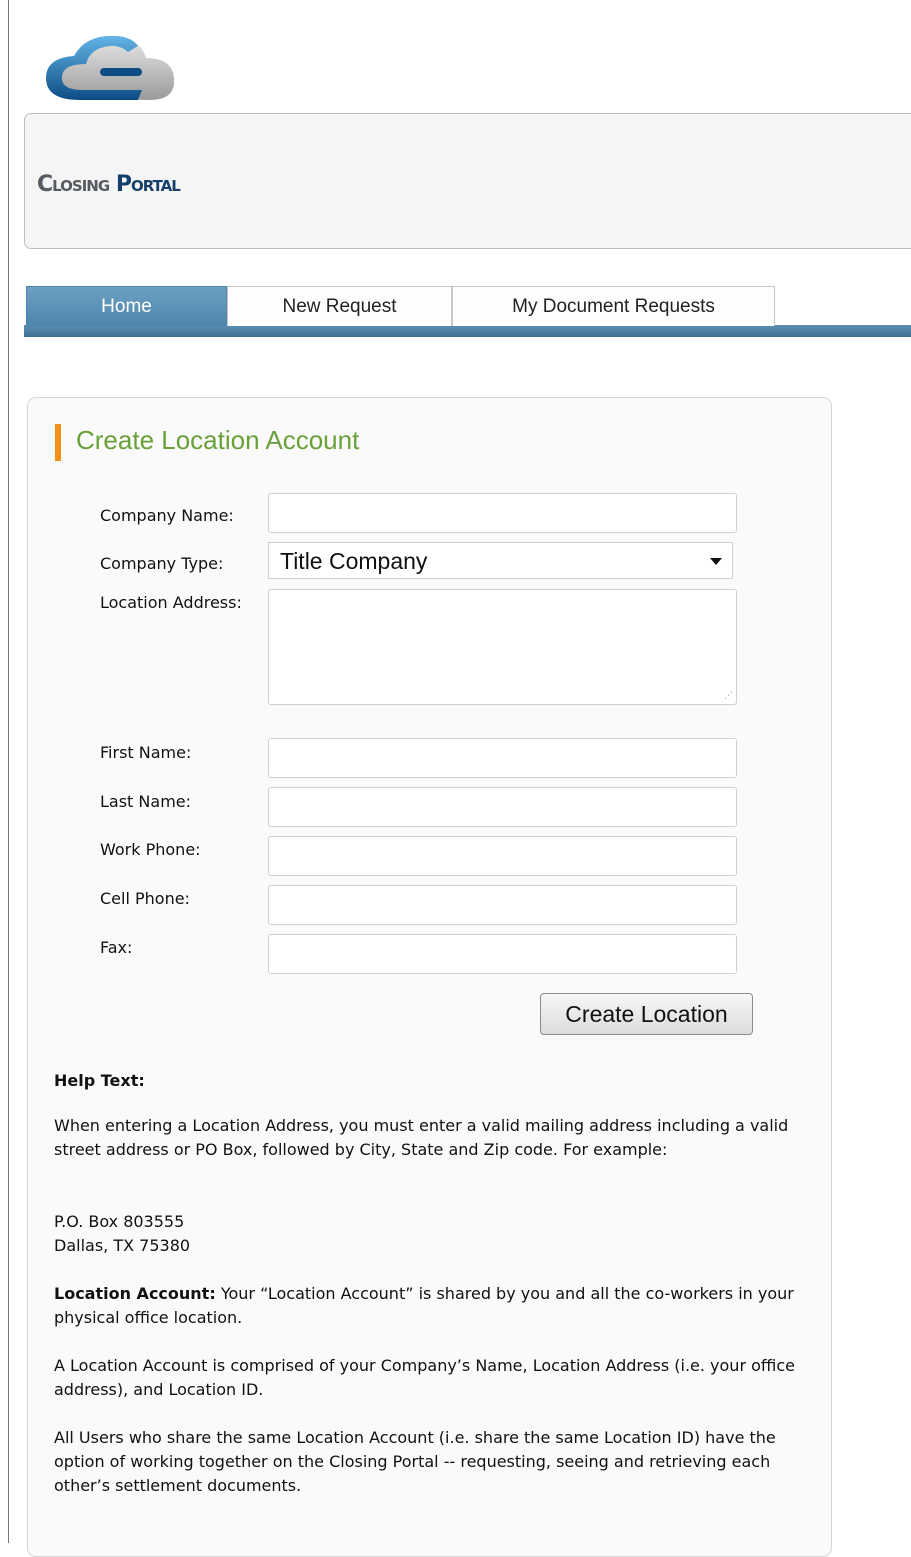 This screenshot has height=1557, width=911. I want to click on help-heading: Help Text:, so click(434, 1081).